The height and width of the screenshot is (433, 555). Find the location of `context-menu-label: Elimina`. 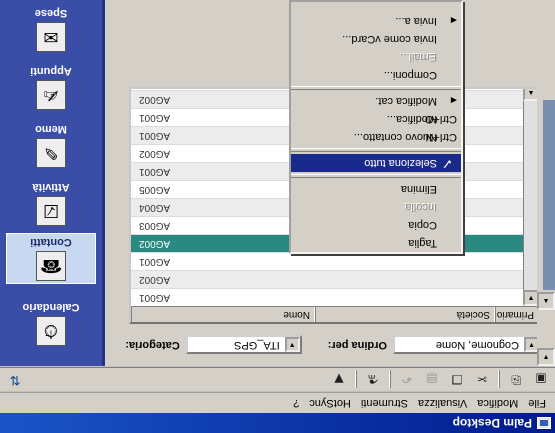

context-menu-label: Elimina is located at coordinates (418, 189).